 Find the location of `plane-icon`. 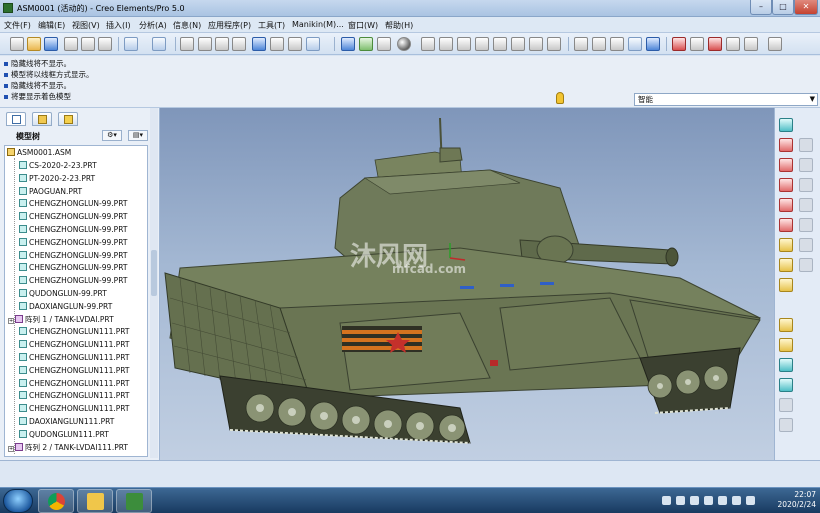

plane-icon is located at coordinates (786, 145).